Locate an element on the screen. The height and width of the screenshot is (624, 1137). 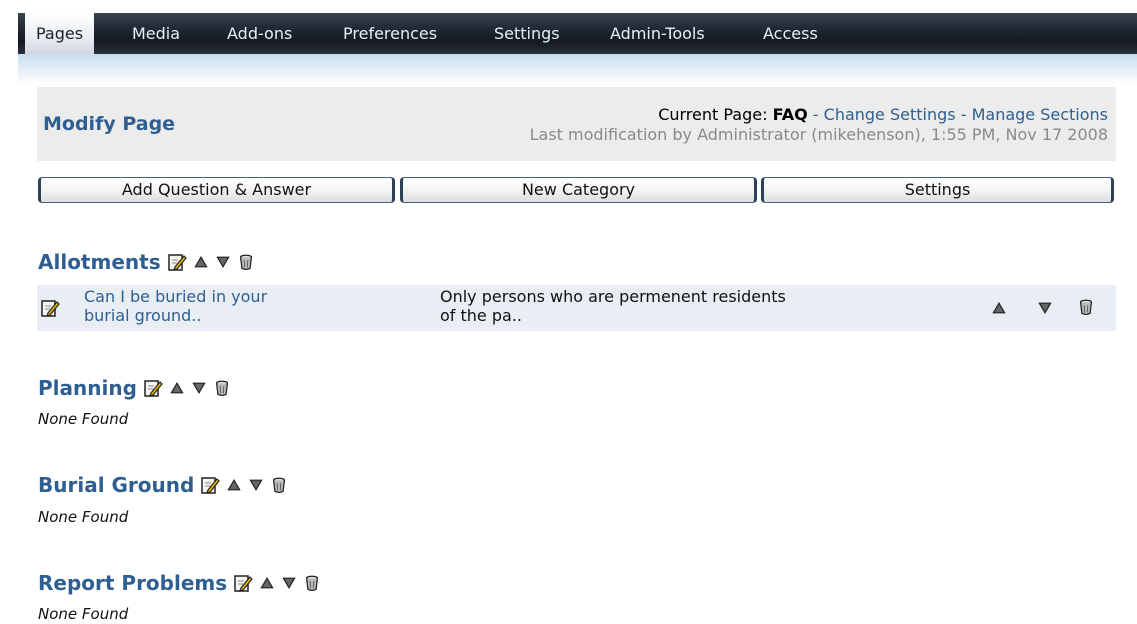
answer-text-line2: of the pa.. is located at coordinates (481, 315).